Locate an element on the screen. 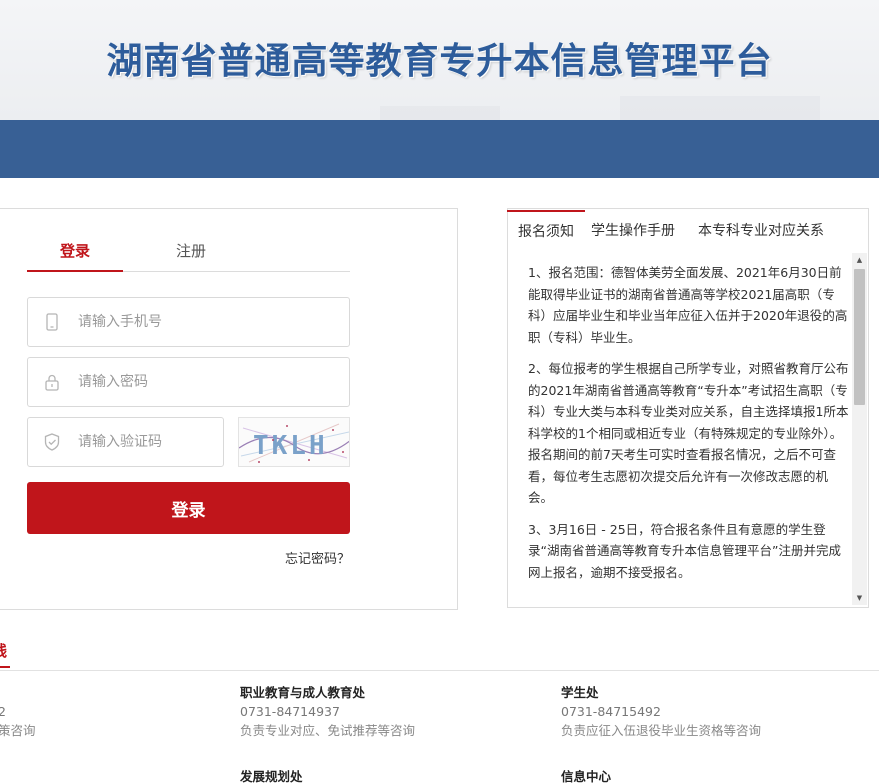  dept-name: 学生处 is located at coordinates (580, 692).